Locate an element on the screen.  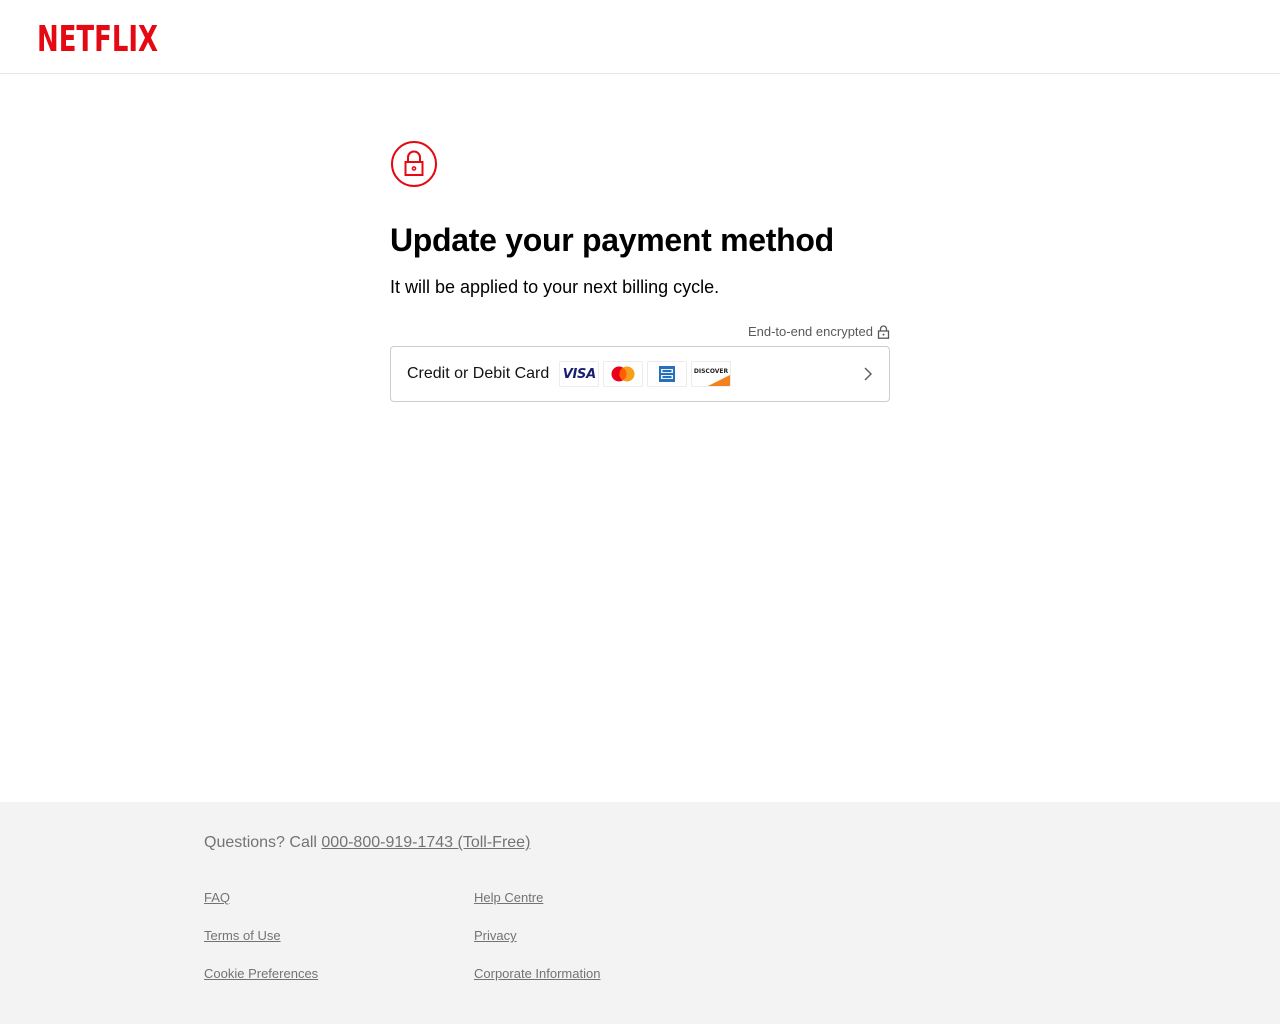
lock-icon is located at coordinates (414, 164).